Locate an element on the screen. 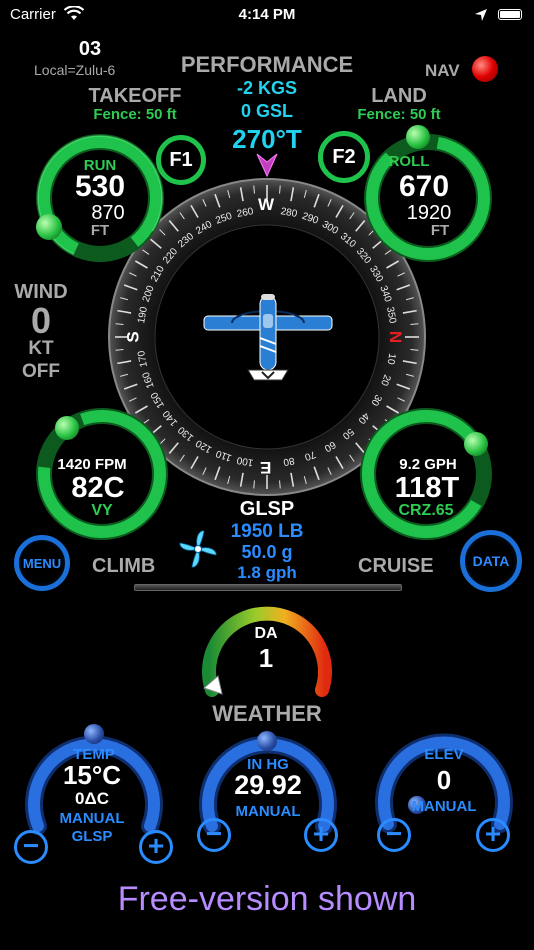 The image size is (534, 950). kgs-readout: -2 KGS is located at coordinates (266, 88).